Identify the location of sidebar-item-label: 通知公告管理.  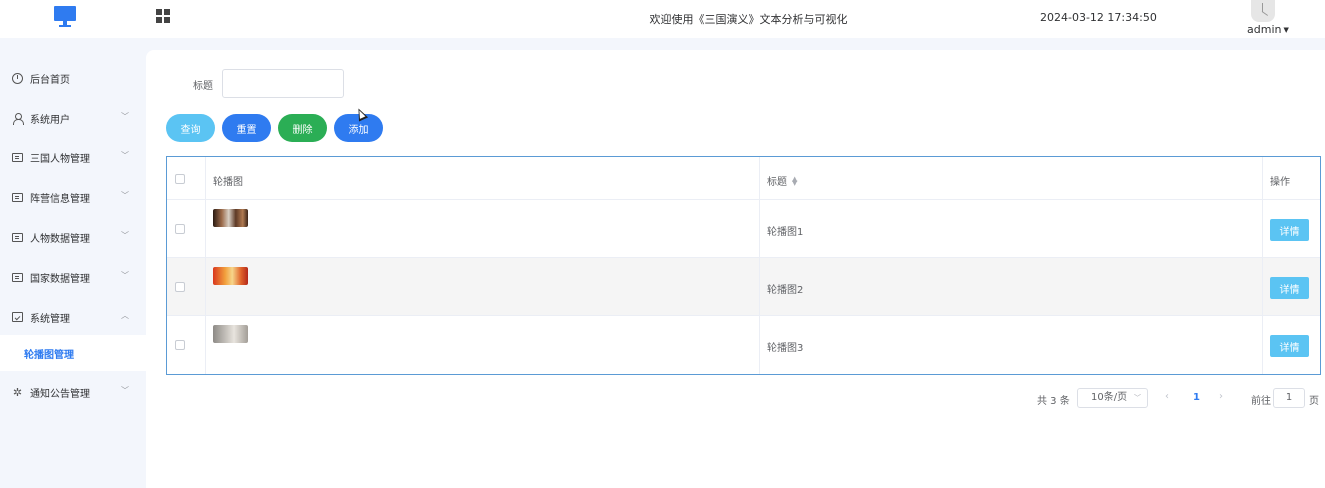
(60, 394).